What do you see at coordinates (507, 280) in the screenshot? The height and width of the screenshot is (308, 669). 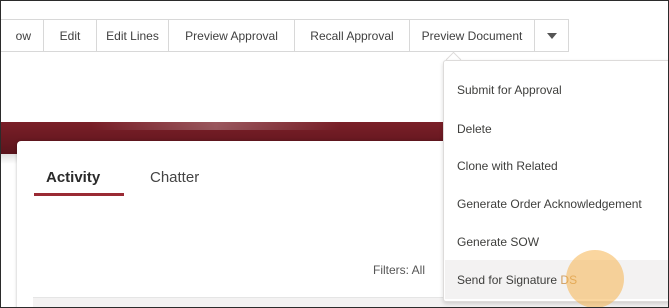 I see `menu-item-label: Send for Signature` at bounding box center [507, 280].